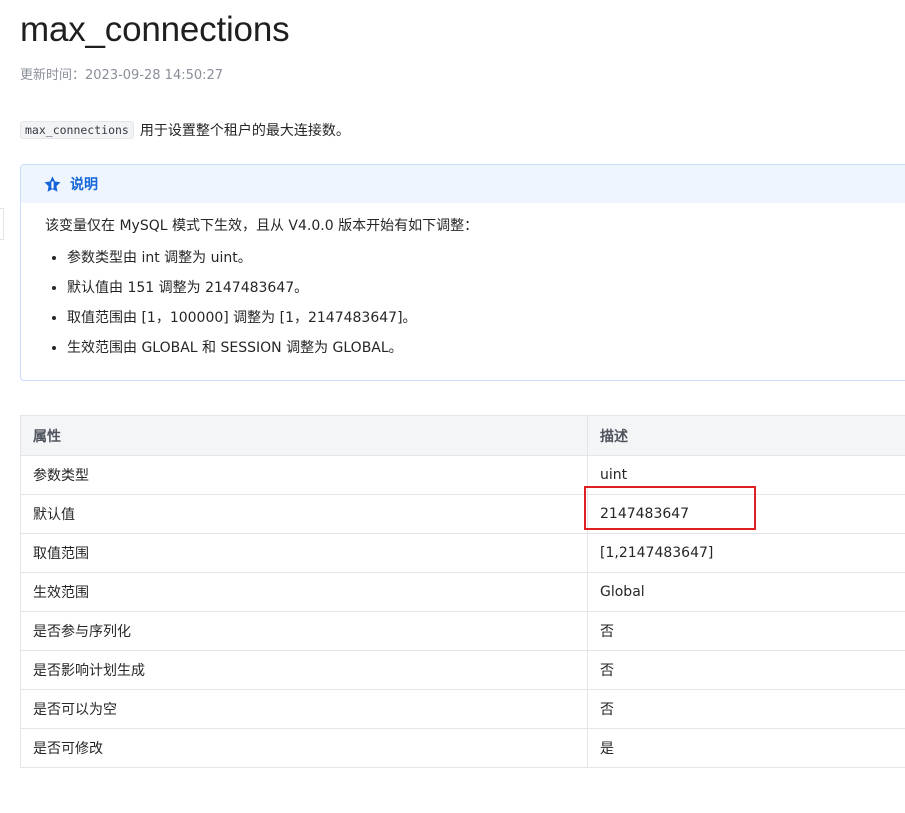 This screenshot has width=905, height=813. I want to click on note-list-item: 参数类型由 int 调整为 uint。, so click(486, 258).